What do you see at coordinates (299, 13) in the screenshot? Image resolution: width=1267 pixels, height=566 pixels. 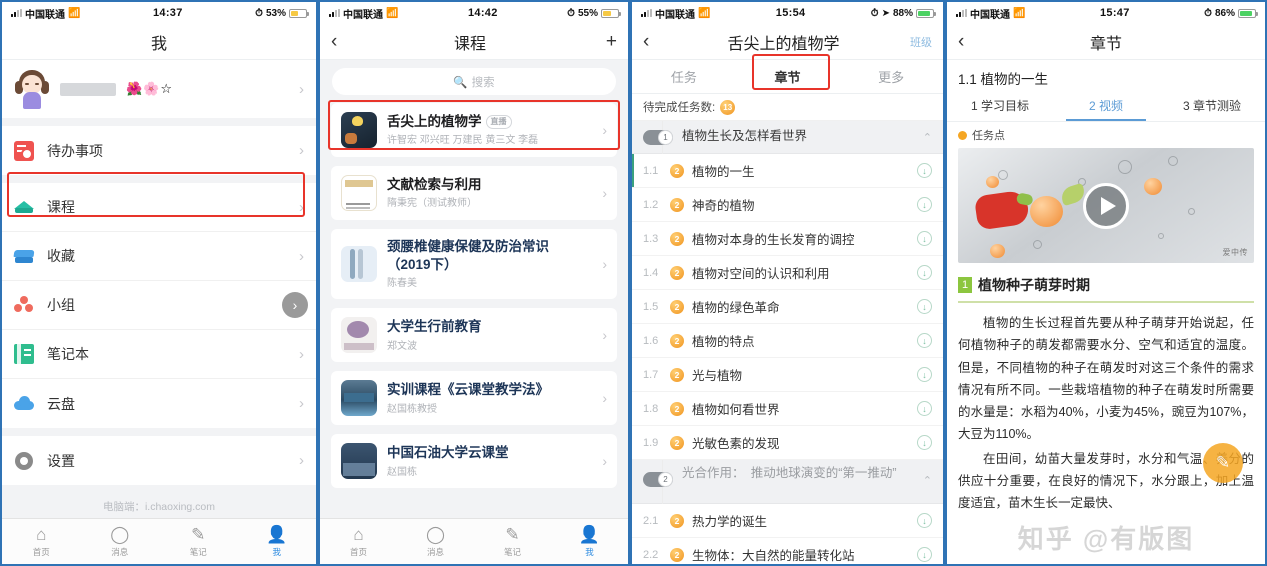 I see `battery-icon` at bounding box center [299, 13].